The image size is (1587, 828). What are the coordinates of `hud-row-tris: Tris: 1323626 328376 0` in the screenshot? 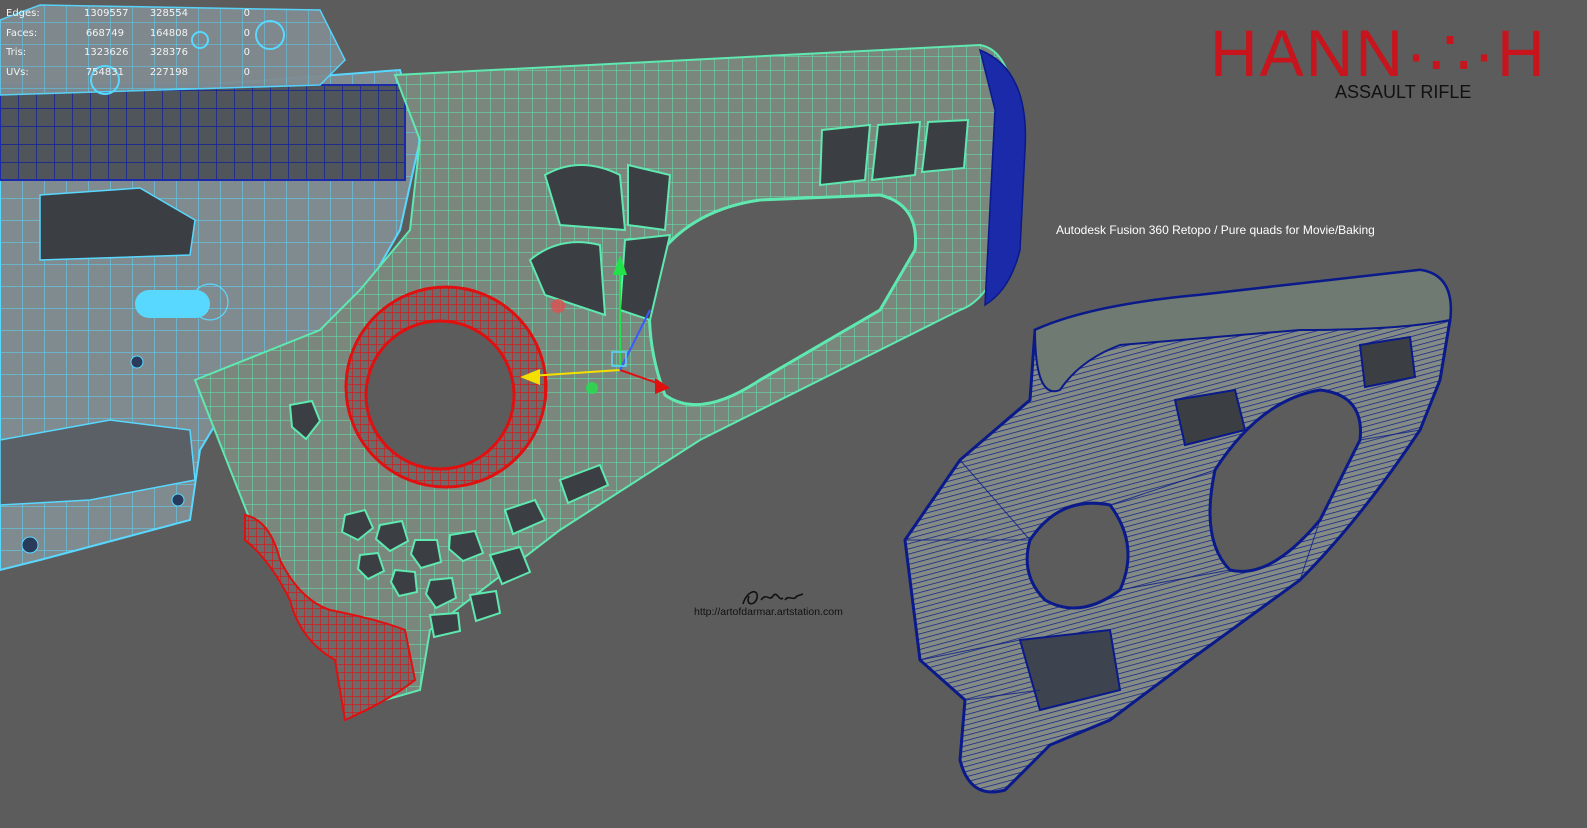 It's located at (134, 57).